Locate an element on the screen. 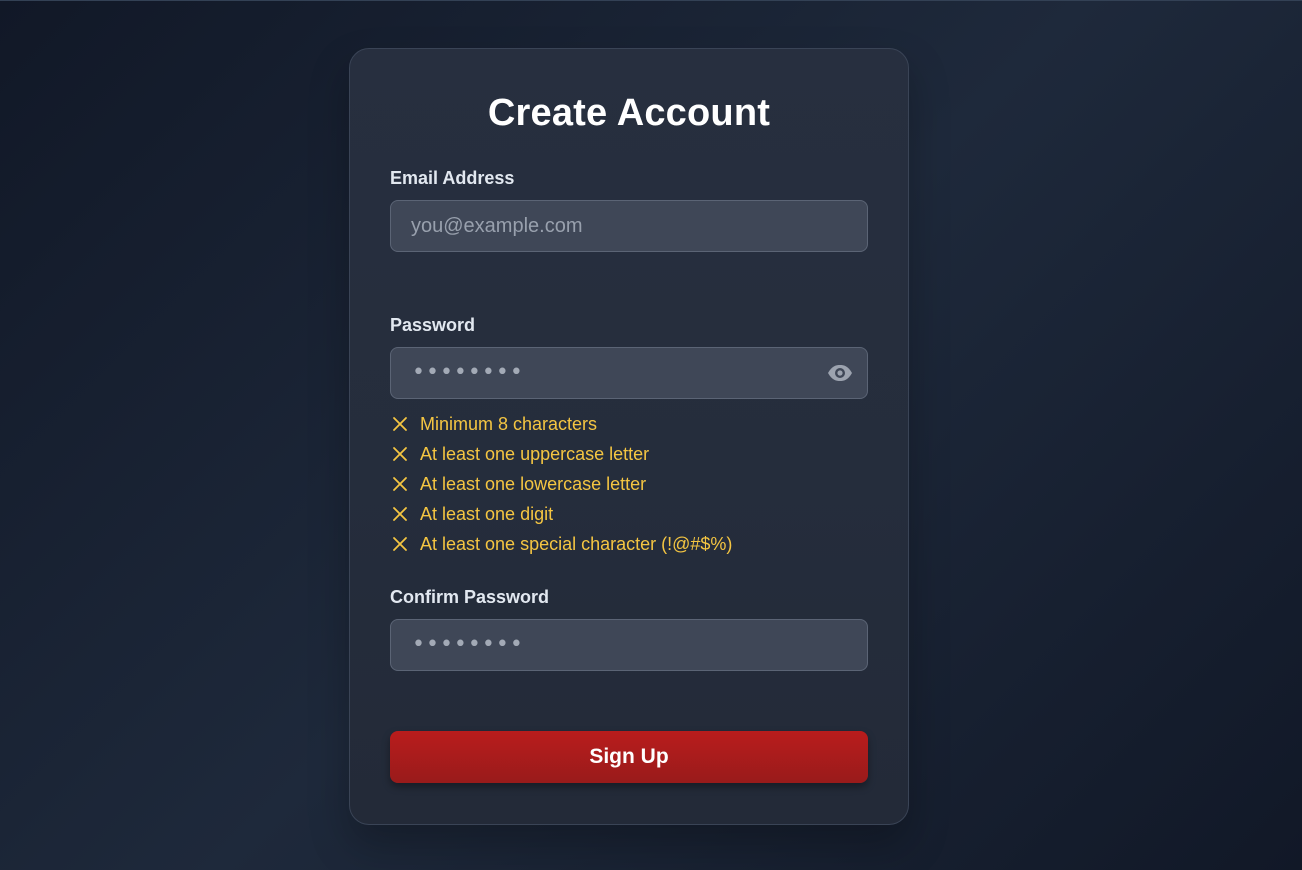 This screenshot has height=870, width=1302. requirement-item: At least one uppercase letter is located at coordinates (561, 454).